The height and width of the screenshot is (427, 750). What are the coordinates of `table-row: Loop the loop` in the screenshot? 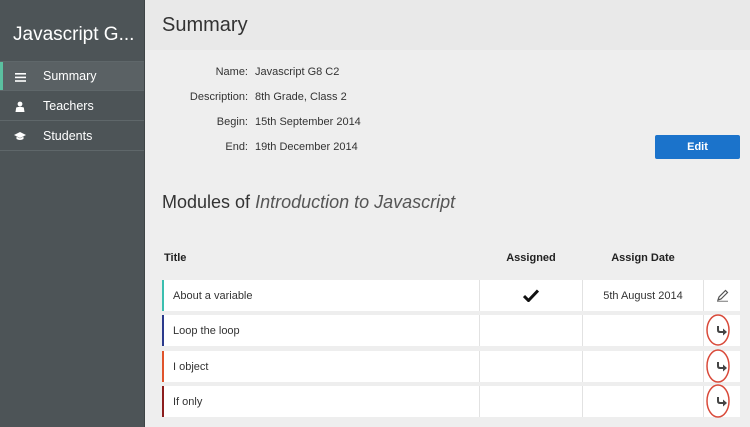 It's located at (451, 330).